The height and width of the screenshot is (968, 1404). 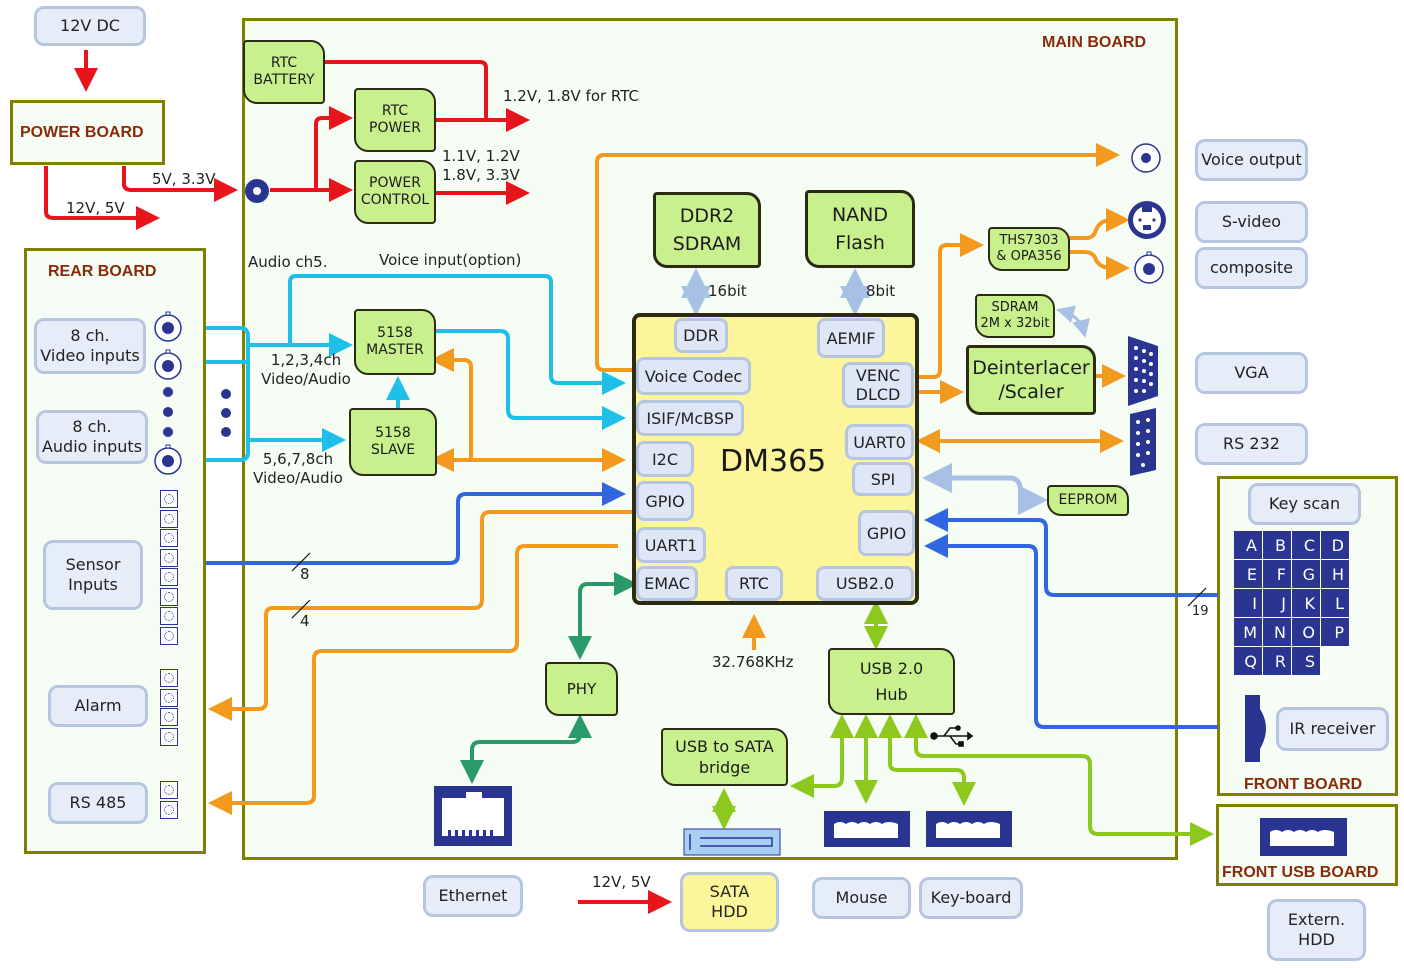 What do you see at coordinates (727, 291) in the screenshot?
I see `ddr-bus-width-label: 16bit` at bounding box center [727, 291].